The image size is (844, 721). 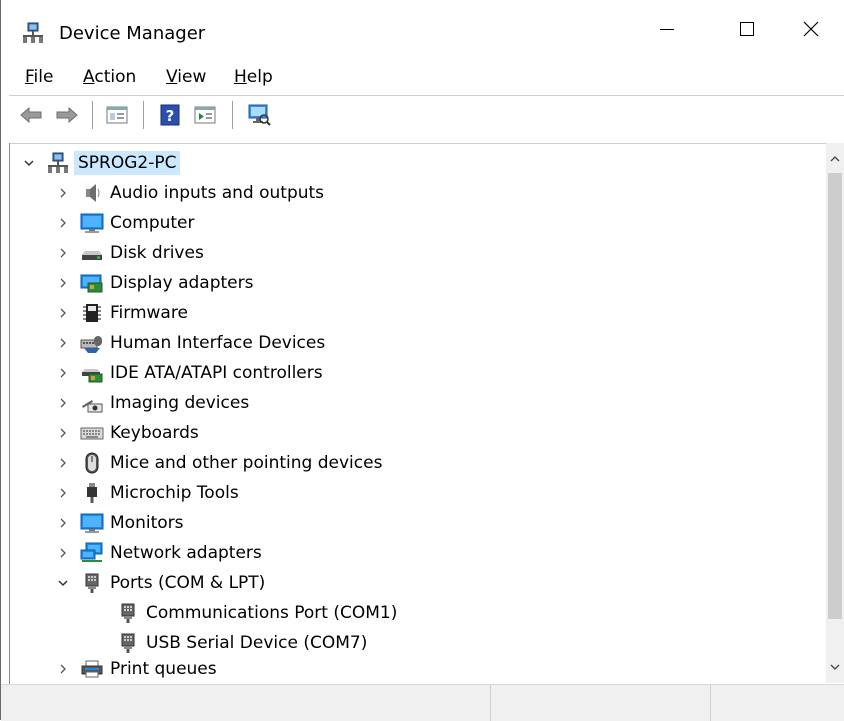 What do you see at coordinates (152, 223) in the screenshot?
I see `tree-item-label: Computer` at bounding box center [152, 223].